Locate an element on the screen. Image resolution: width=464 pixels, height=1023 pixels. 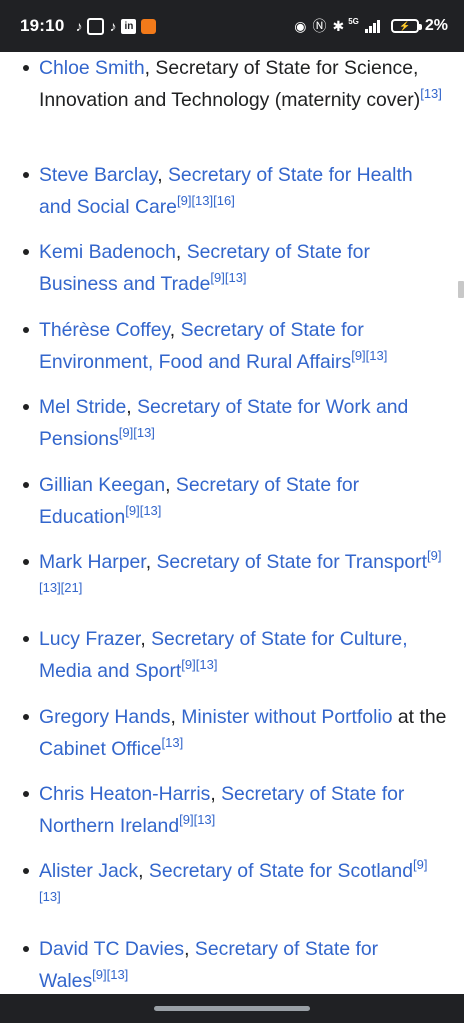
linkedin-icon: in is located at coordinates (129, 26).